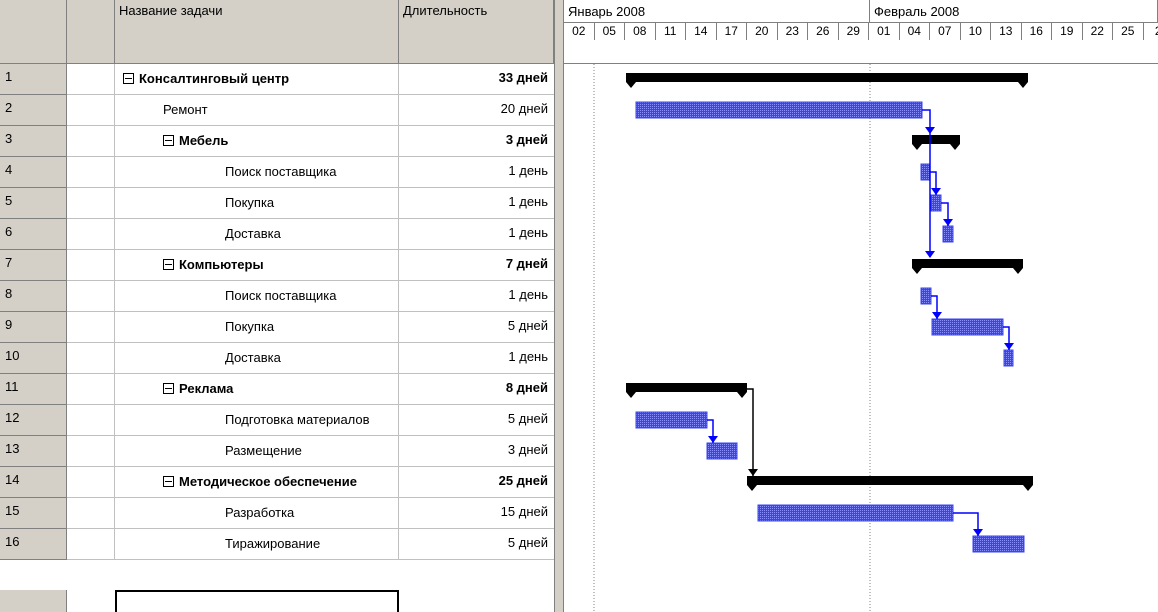  What do you see at coordinates (476, 265) in the screenshot?
I see `duration-cell: 7 дней` at bounding box center [476, 265].